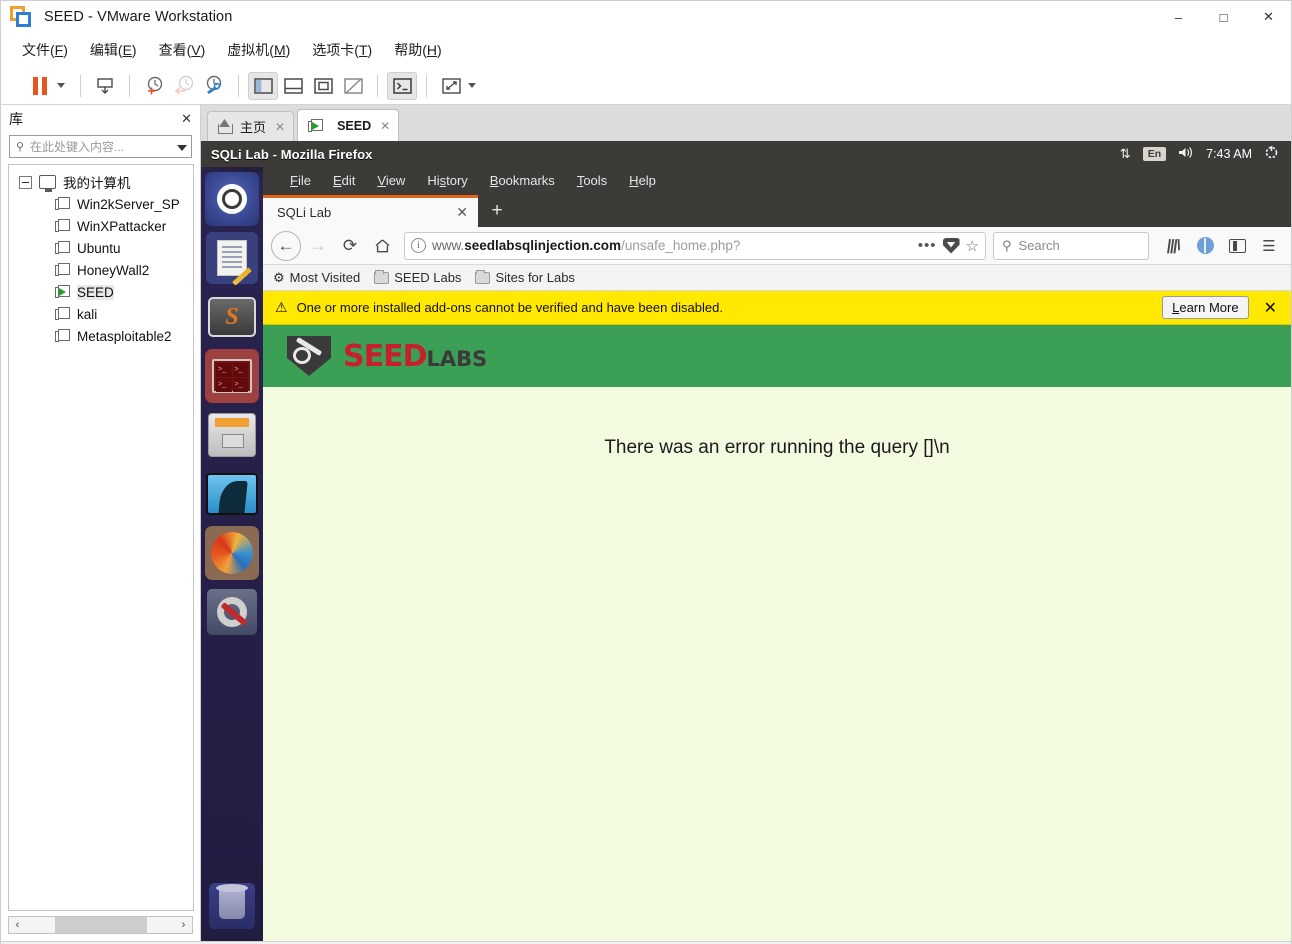 Image resolution: width=1292 pixels, height=944 pixels. What do you see at coordinates (525, 277) in the screenshot?
I see `bookmark-sites-for-labs: Sites for Labs` at bounding box center [525, 277].